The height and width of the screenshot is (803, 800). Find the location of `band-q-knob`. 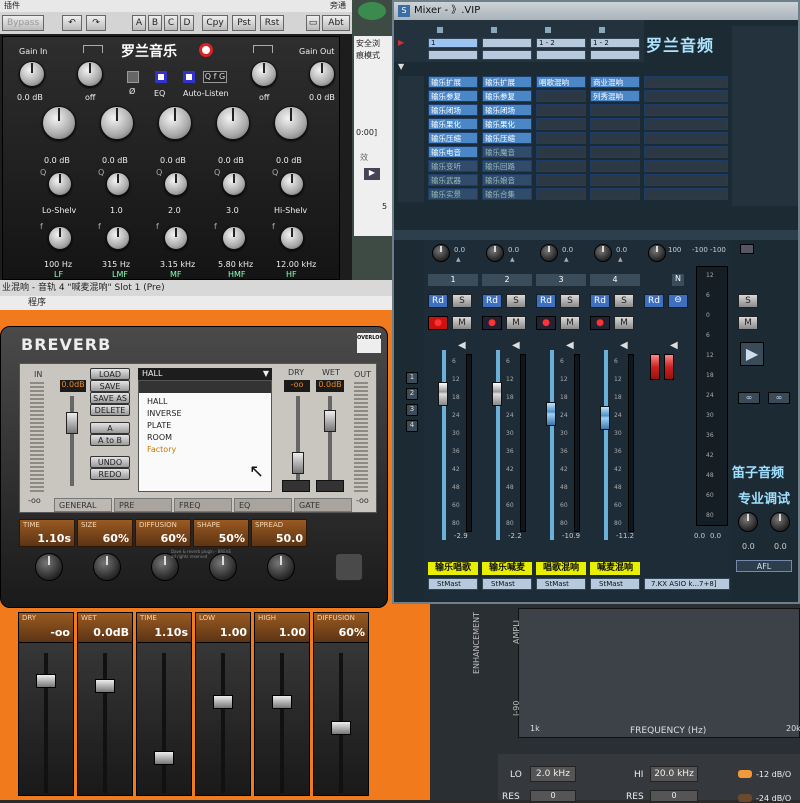

band-q-knob is located at coordinates (292, 184).